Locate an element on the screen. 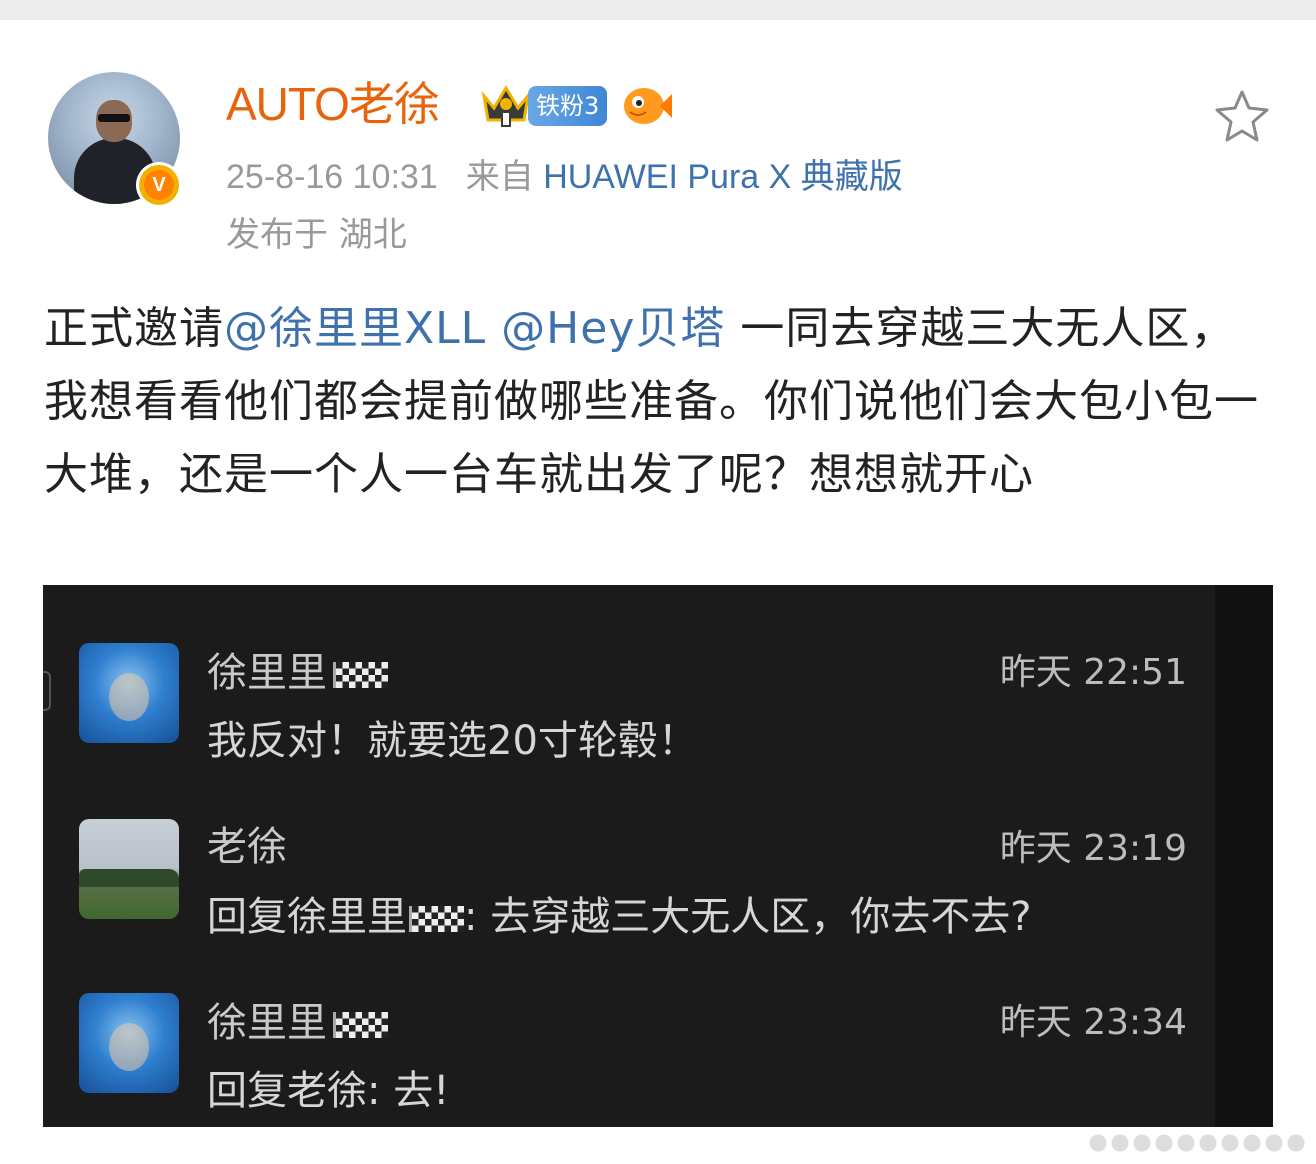 The height and width of the screenshot is (1164, 1316). post-meta: 25-8-16 10:31 来自 HUAWEI Pura X 典藏版 is located at coordinates (564, 177).